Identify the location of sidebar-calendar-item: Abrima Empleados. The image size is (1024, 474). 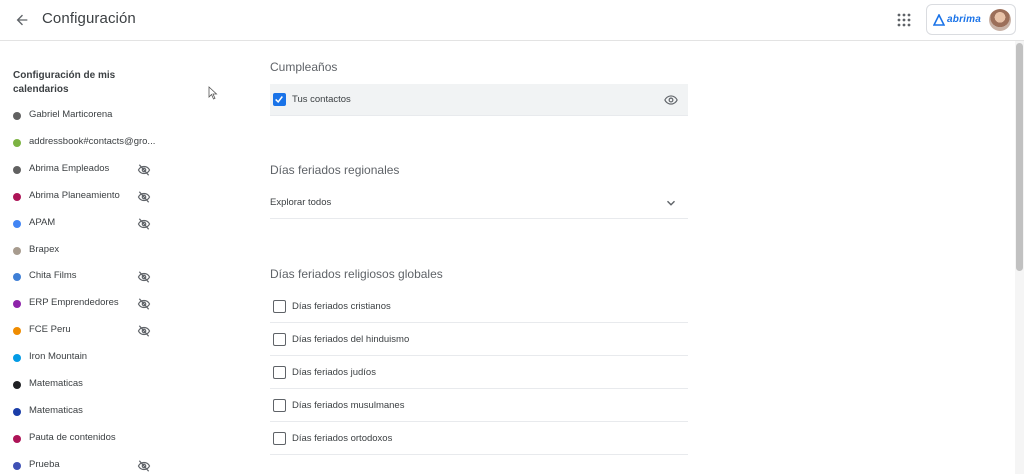
(120, 170).